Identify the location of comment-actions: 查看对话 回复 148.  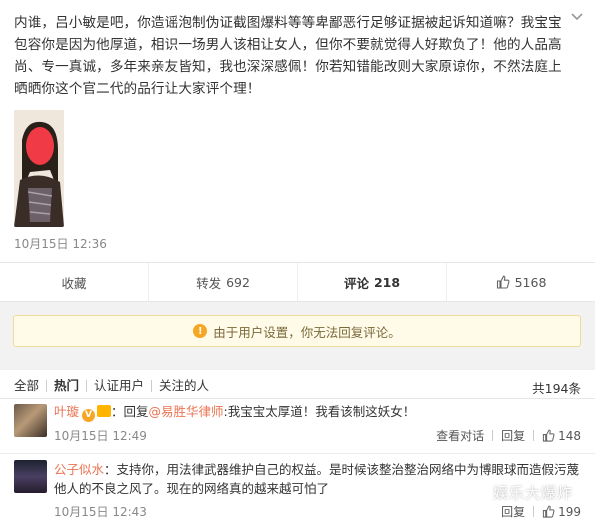
(508, 435).